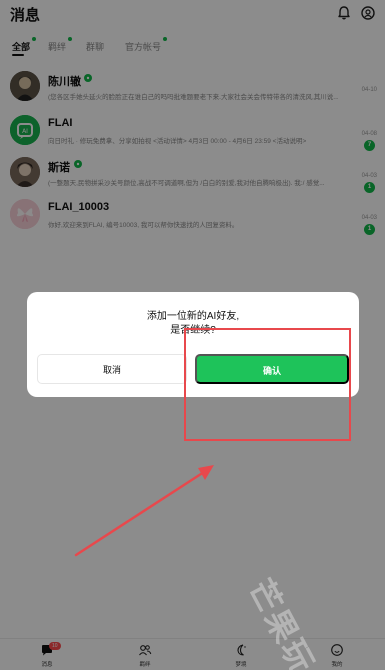  What do you see at coordinates (267, 384) in the screenshot?
I see `annotation-highlight-box` at bounding box center [267, 384].